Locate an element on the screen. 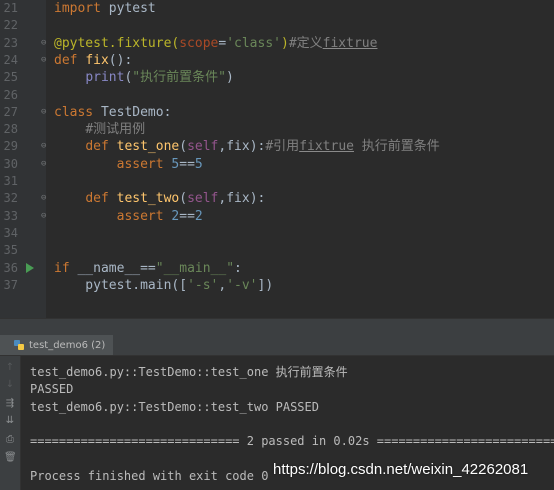 The width and height of the screenshot is (554, 490). code-line: 26 is located at coordinates (277, 95).